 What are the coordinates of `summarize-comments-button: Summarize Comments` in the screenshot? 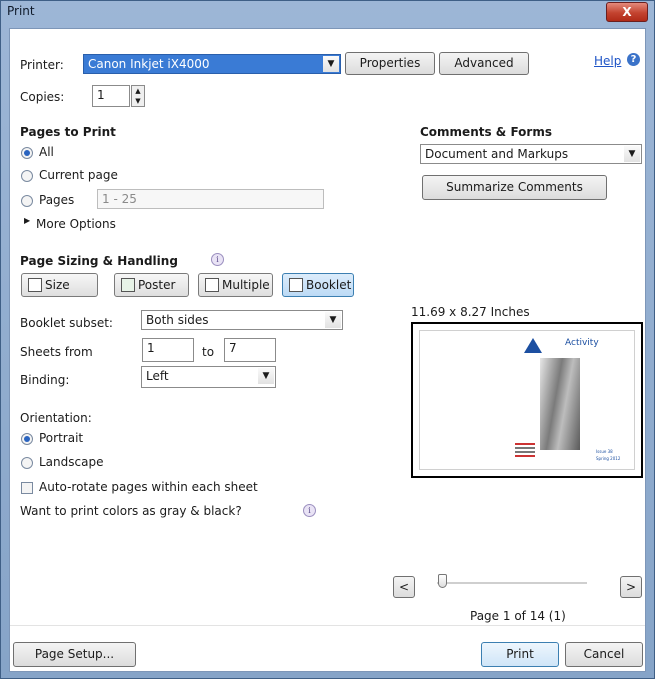 It's located at (514, 187).